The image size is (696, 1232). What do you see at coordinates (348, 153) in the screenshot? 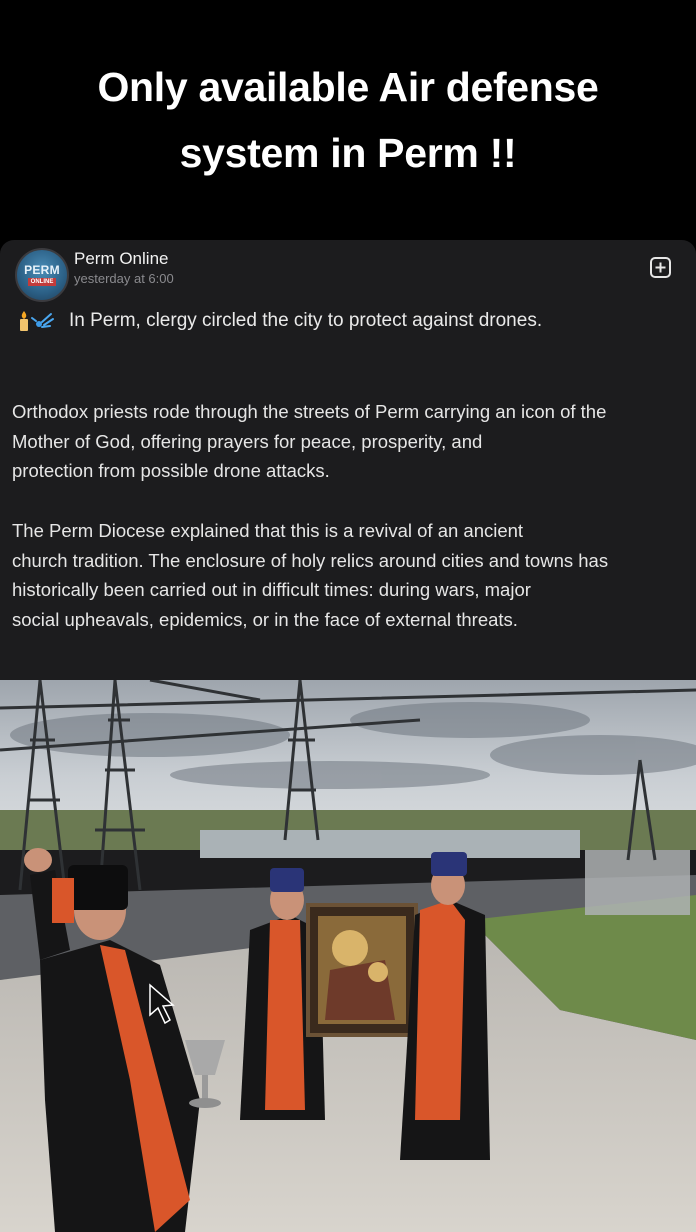
I see `caption-line-2: system in Perm !!` at bounding box center [348, 153].